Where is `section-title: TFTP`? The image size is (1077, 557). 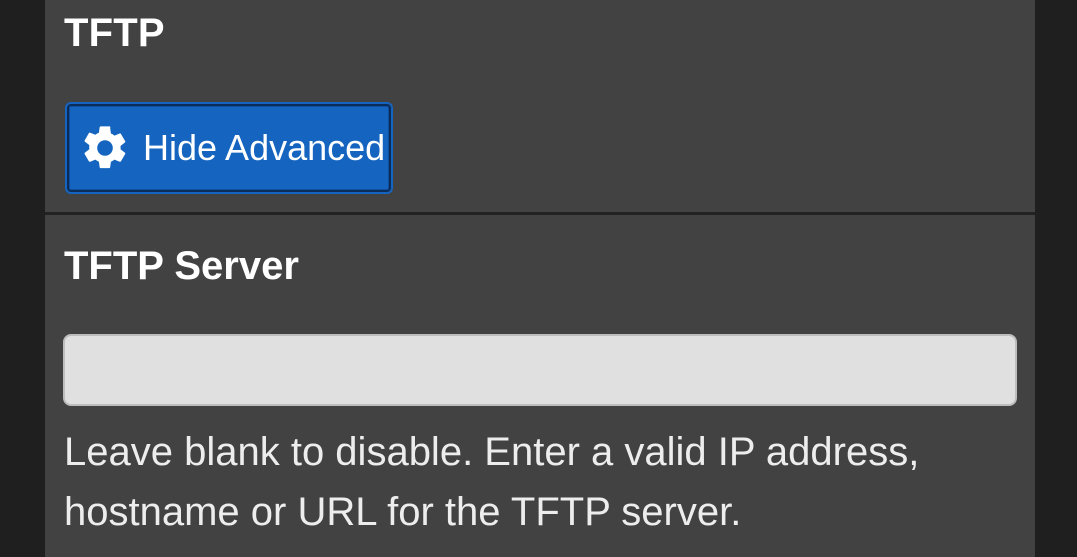 section-title: TFTP is located at coordinates (114, 33).